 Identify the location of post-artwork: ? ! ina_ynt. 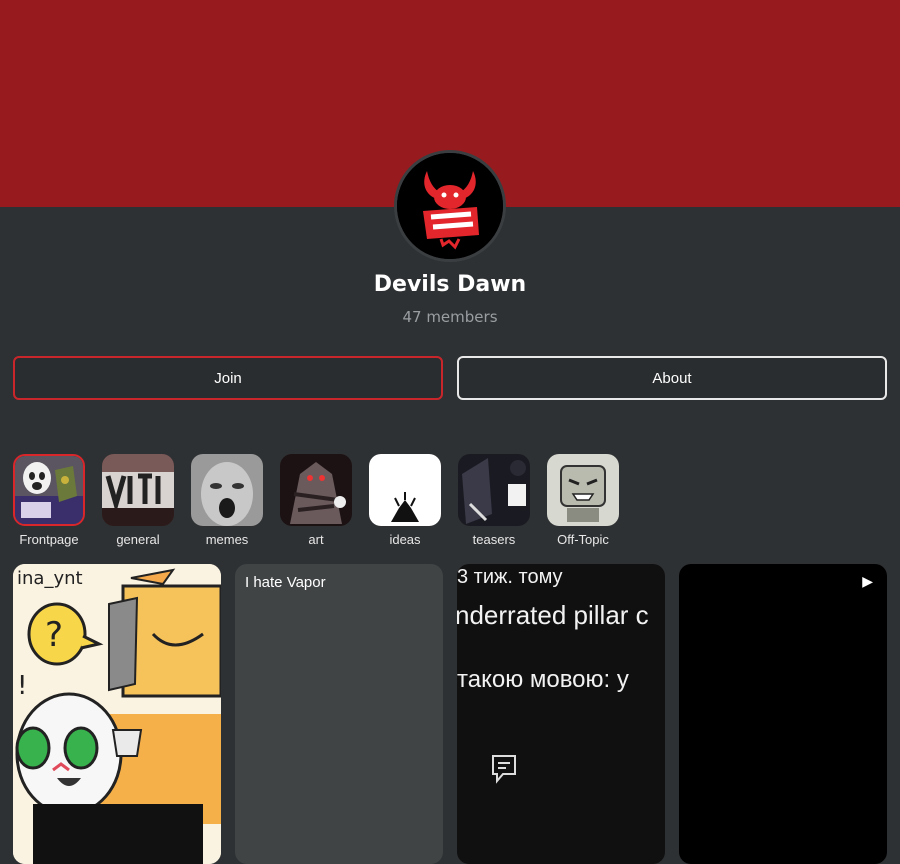
(117, 714).